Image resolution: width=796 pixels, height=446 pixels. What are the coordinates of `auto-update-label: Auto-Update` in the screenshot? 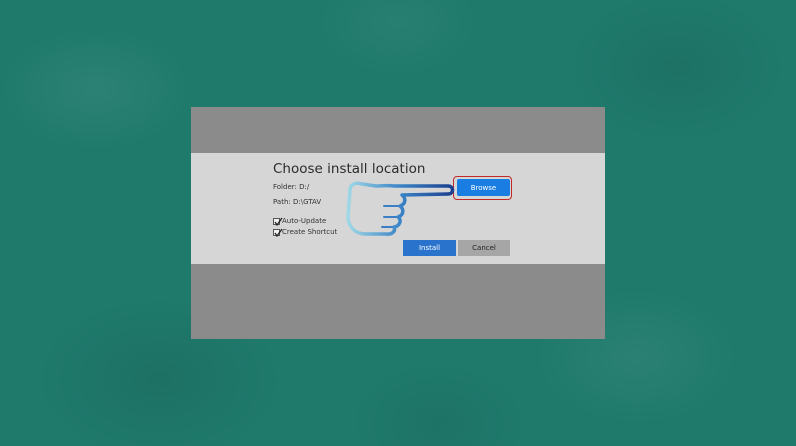 It's located at (304, 221).